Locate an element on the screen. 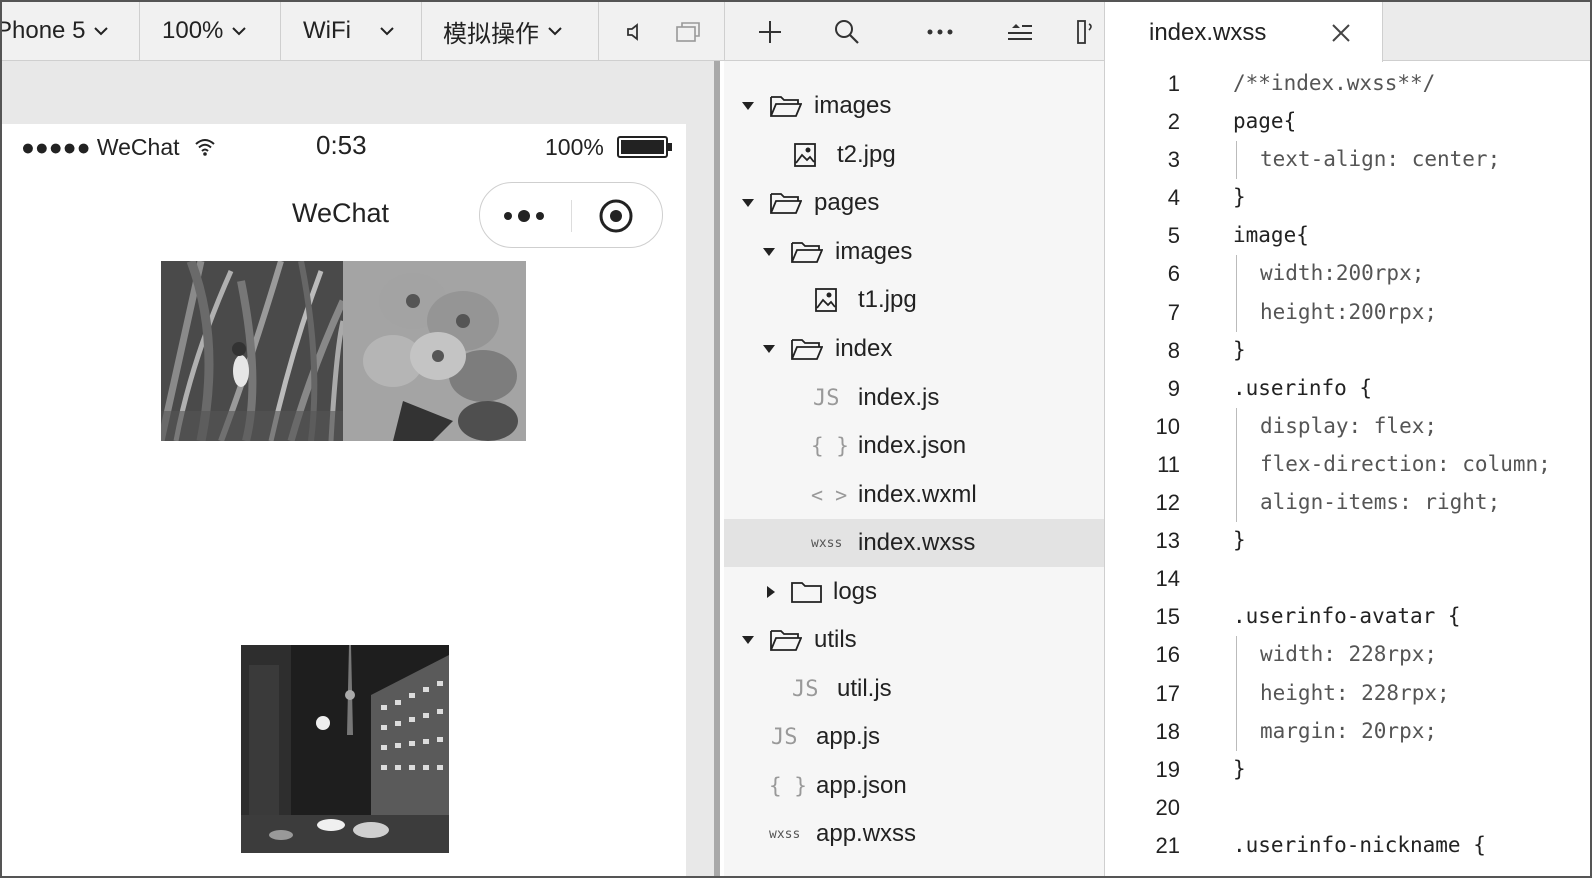  code-line: 4} is located at coordinates (1347, 198).